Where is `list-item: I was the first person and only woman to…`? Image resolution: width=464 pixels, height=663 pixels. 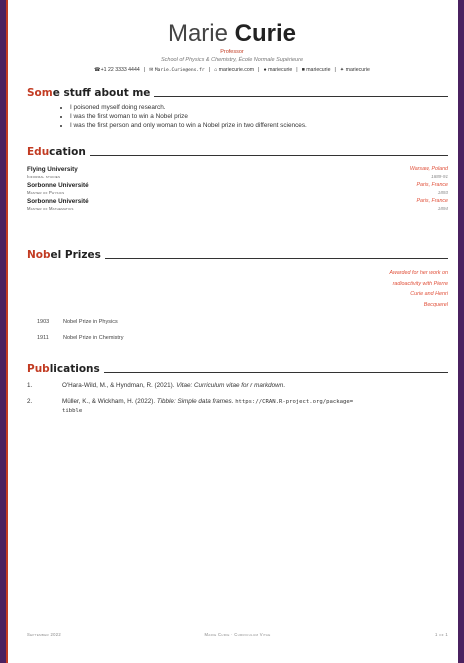
list-item: I was the first person and only woman to… is located at coordinates (259, 125).